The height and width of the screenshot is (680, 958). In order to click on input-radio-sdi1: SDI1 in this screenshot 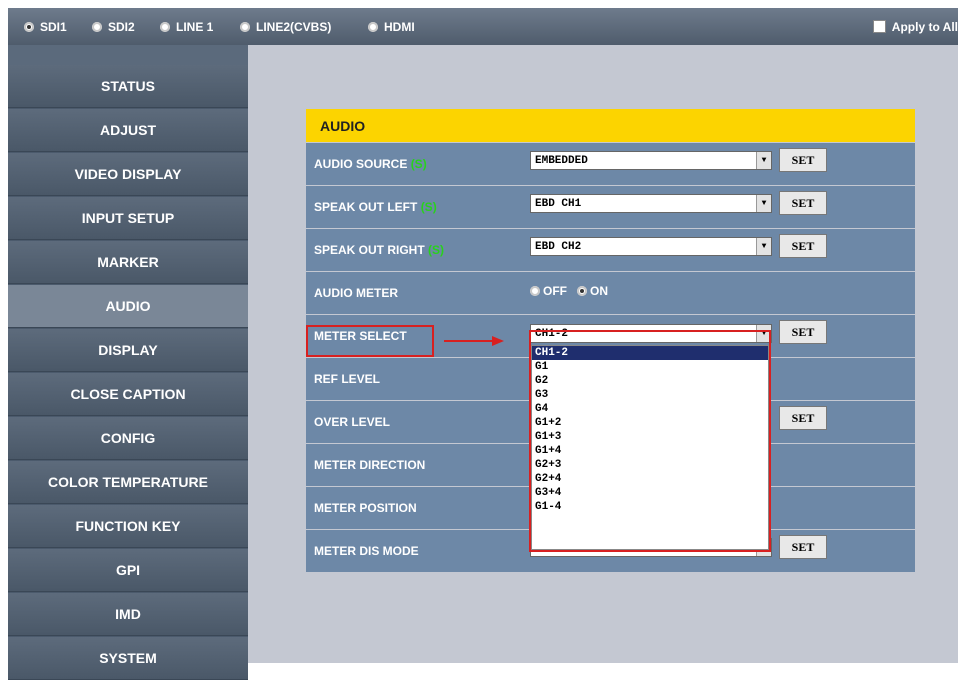, I will do `click(45, 26)`.